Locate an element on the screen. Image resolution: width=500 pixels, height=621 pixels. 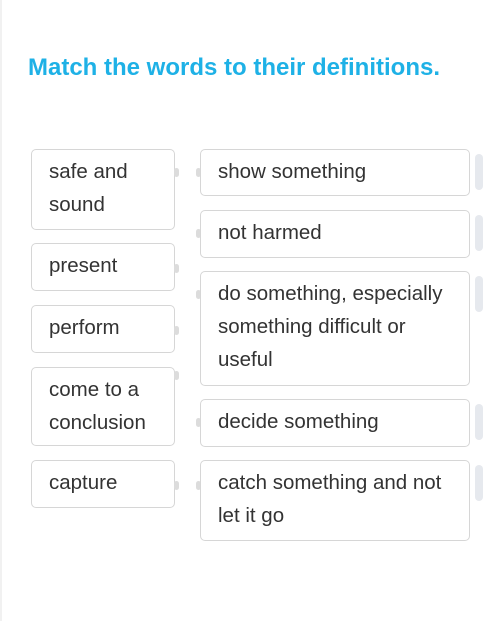
word-card: present is located at coordinates (103, 267).